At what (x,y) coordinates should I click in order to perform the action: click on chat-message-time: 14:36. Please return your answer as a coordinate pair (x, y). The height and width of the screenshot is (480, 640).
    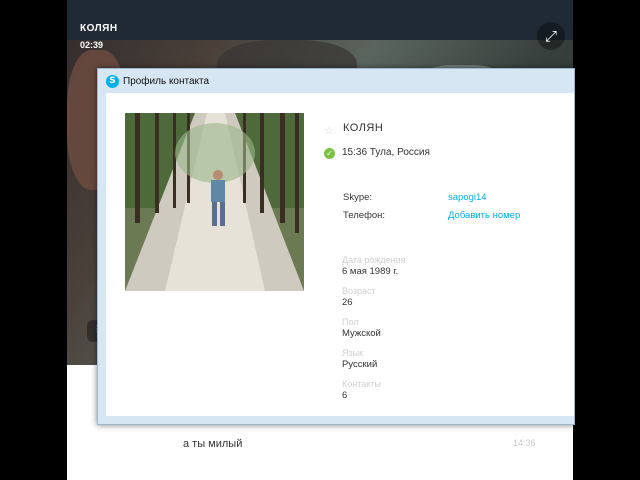
    Looking at the image, I should click on (524, 443).